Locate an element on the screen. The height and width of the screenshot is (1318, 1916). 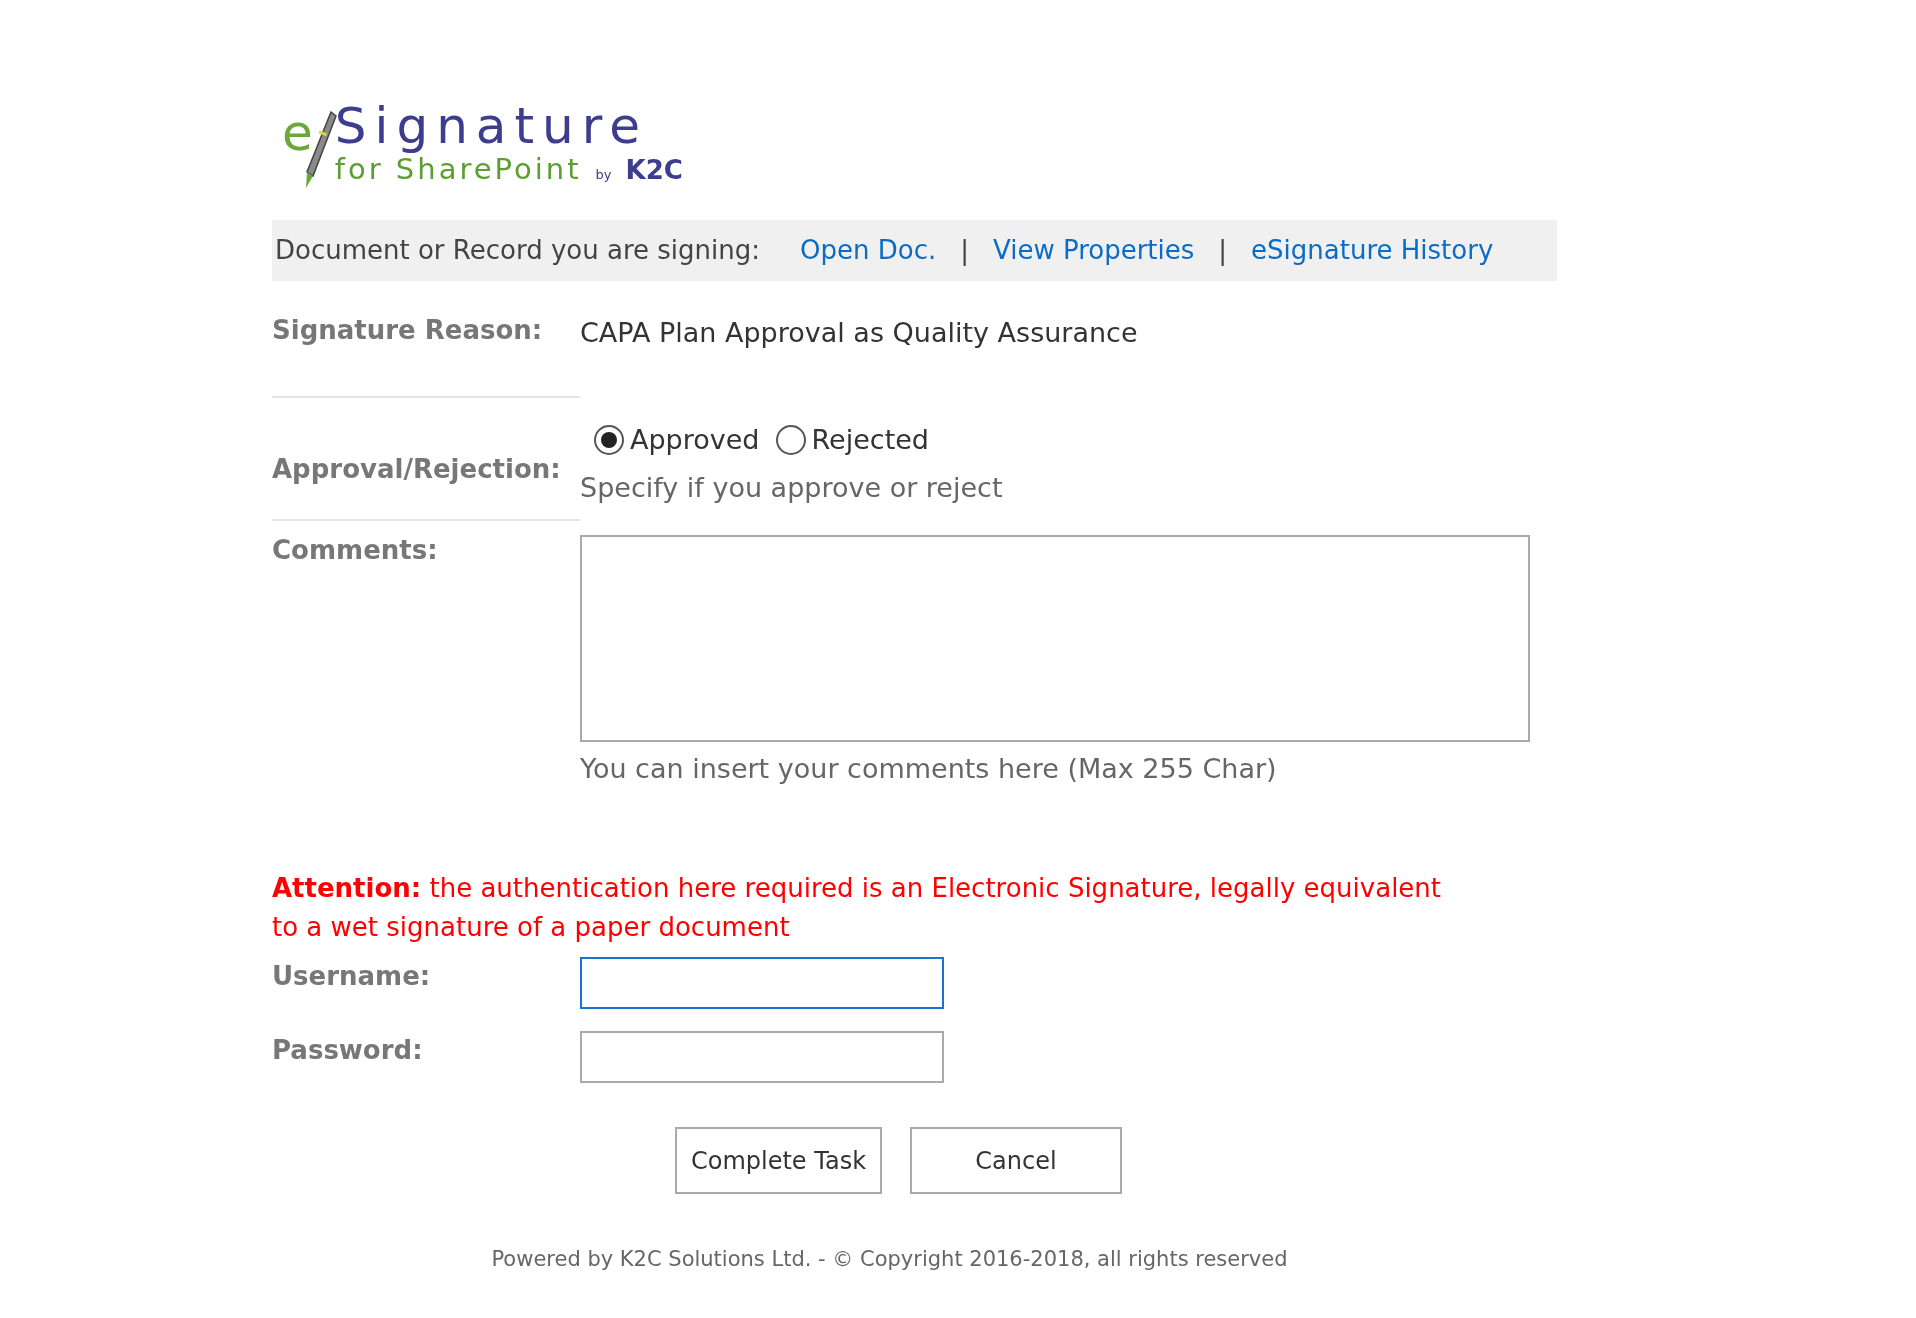
document-link: eSignature History is located at coordinates (1372, 250).